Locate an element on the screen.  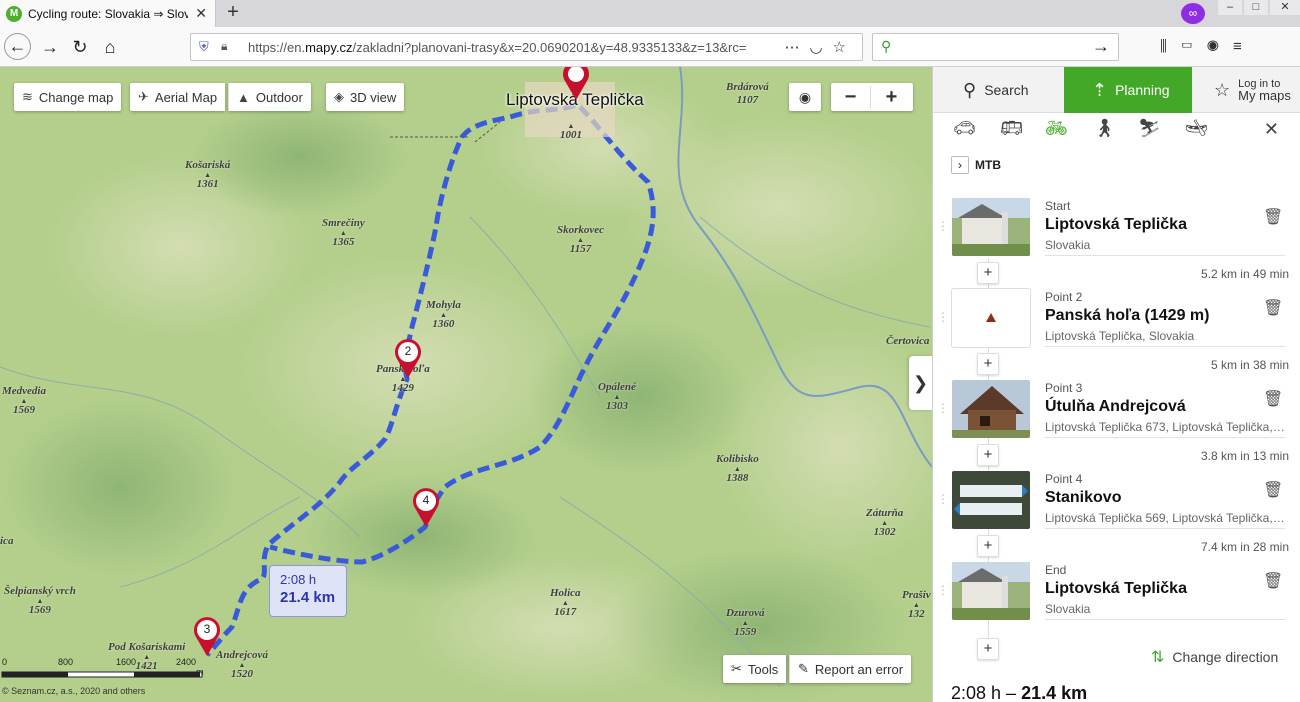
toolbar-icons: ⫼▭◉≡ is located at coordinates (1208, 46).